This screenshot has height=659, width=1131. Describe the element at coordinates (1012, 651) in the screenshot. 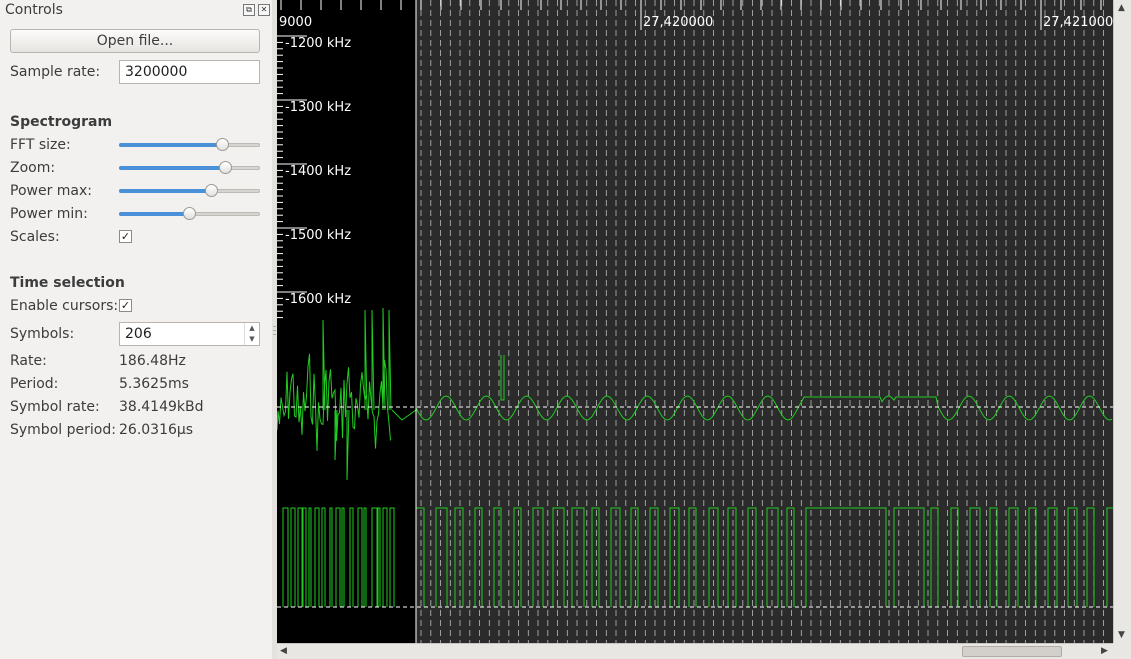

I see `scroll-thumb` at that location.